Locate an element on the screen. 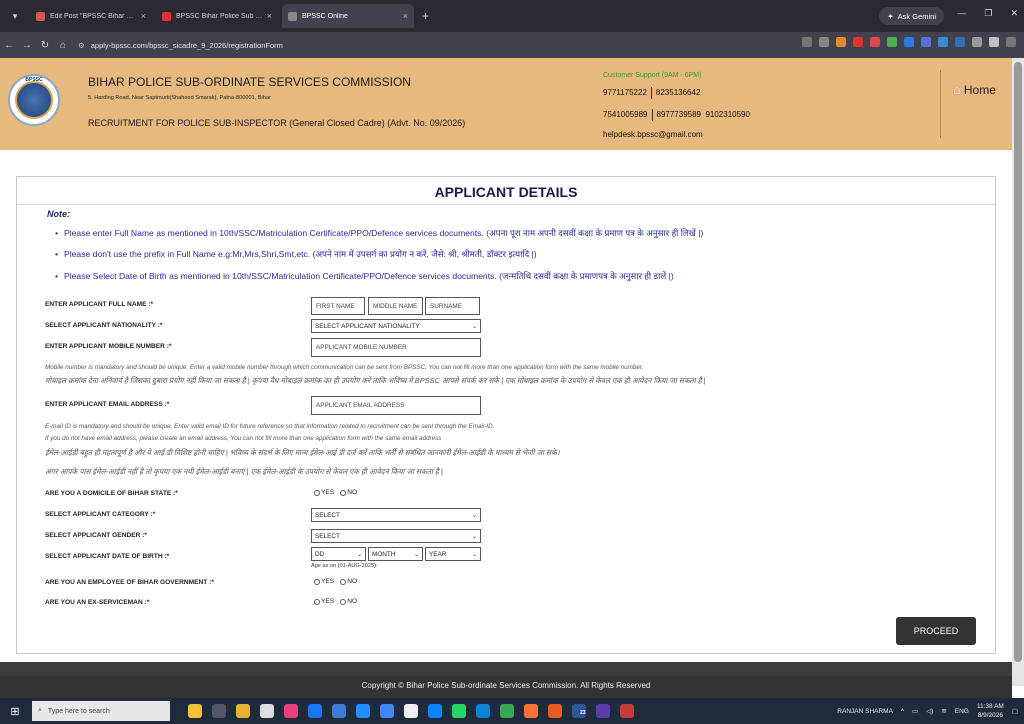  page-scrollbar is located at coordinates (1018, 372).